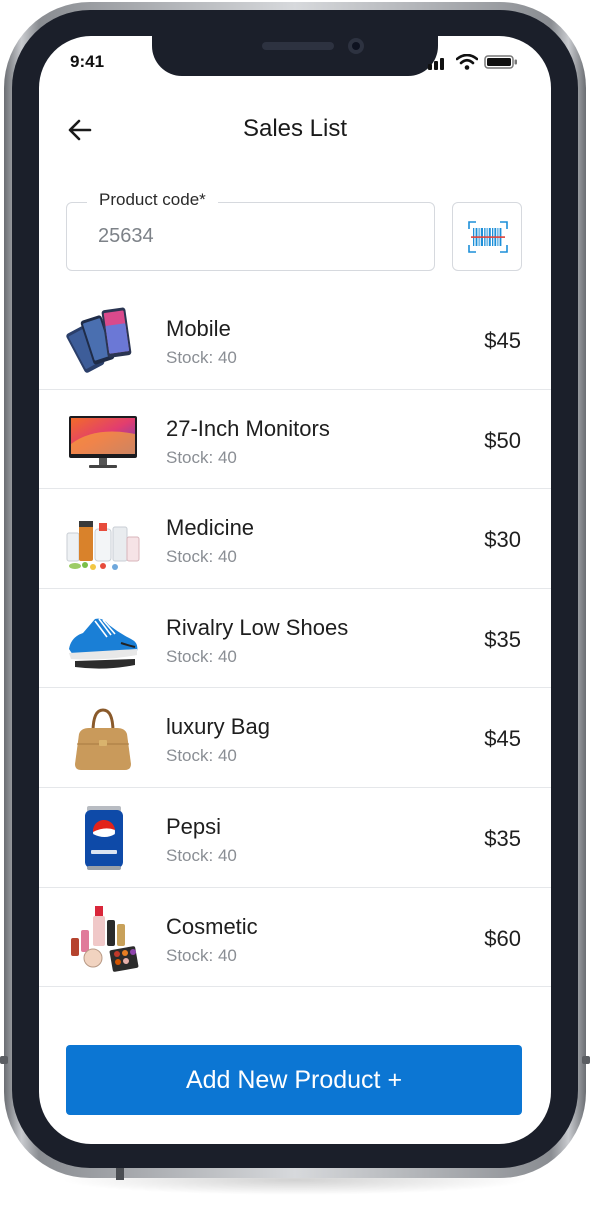 The image size is (590, 1213). I want to click on product-name: Mobile, so click(198, 328).